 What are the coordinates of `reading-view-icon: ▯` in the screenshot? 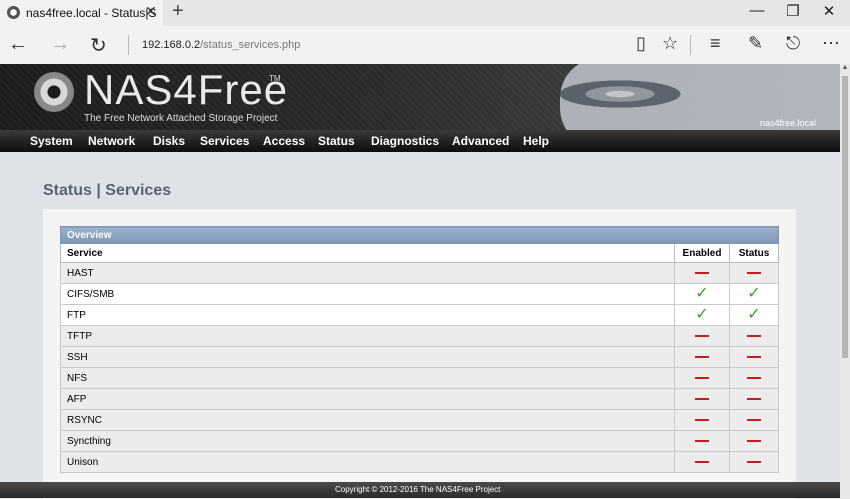 It's located at (641, 43).